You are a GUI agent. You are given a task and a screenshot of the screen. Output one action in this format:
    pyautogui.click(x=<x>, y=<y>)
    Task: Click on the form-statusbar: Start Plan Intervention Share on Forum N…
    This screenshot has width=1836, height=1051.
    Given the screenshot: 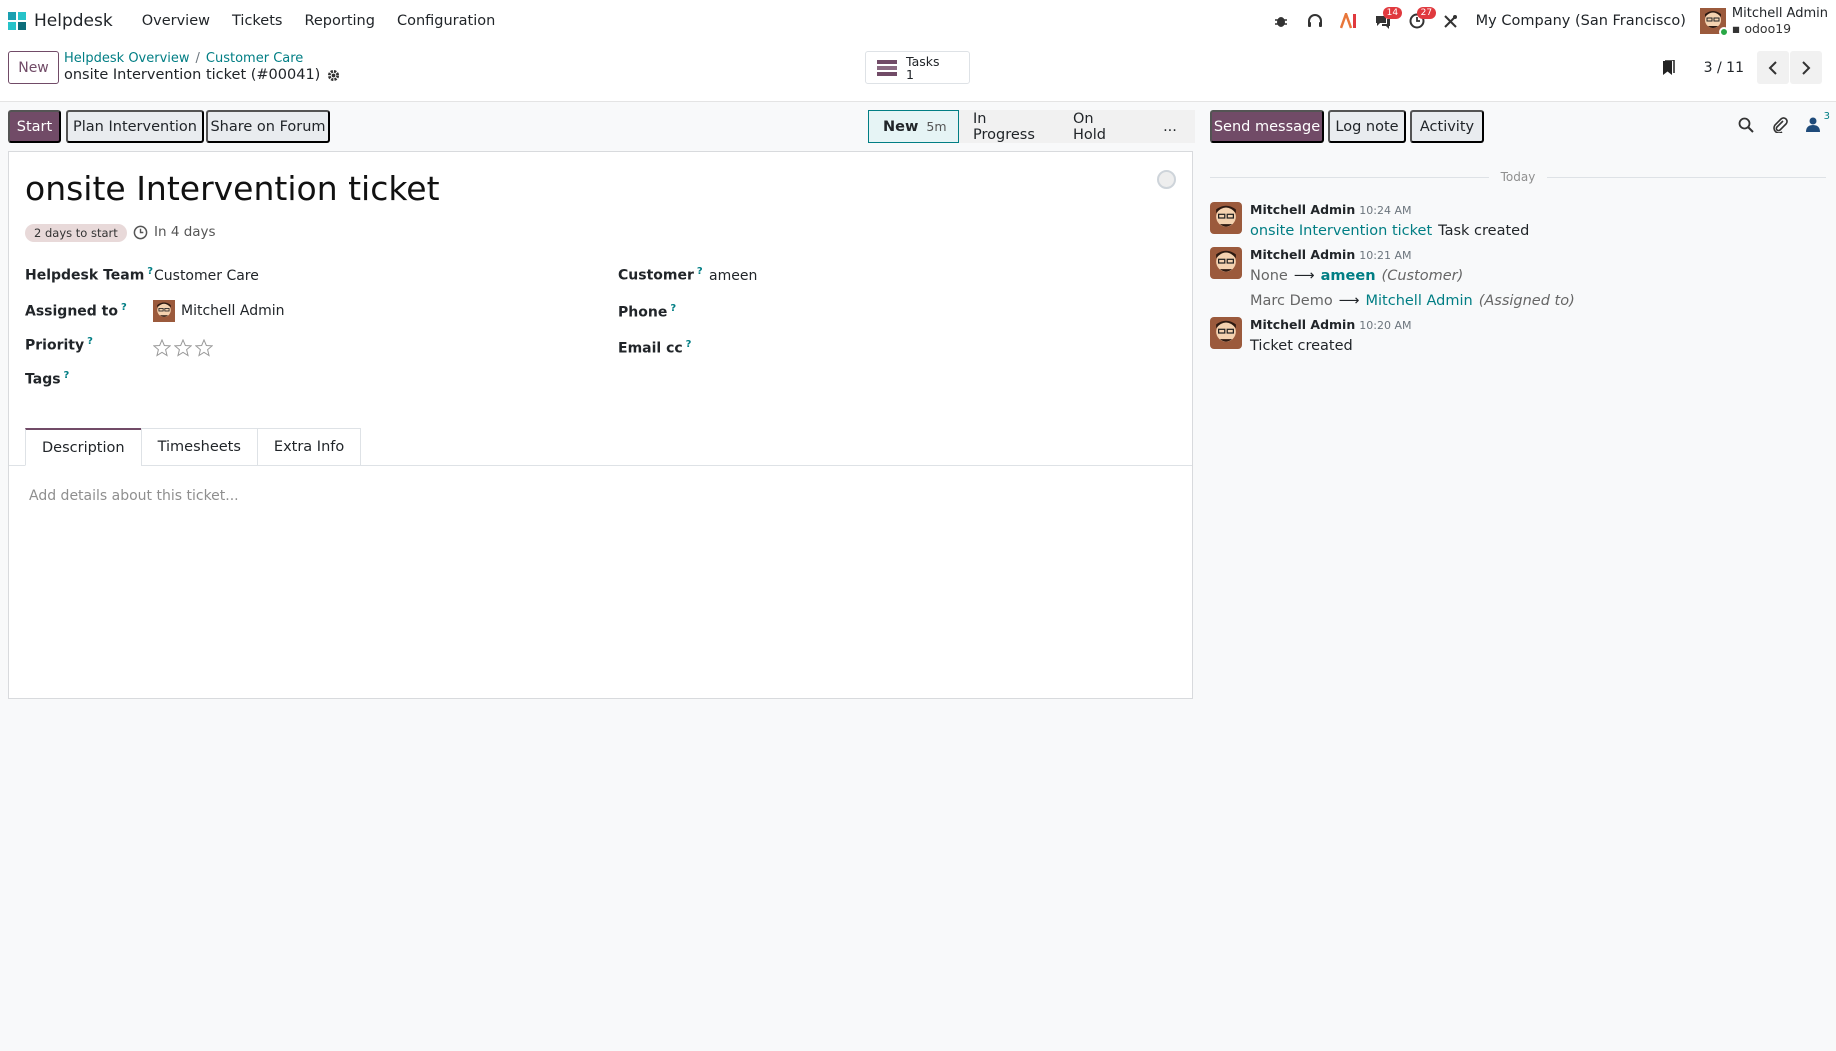 What is the action you would take?
    pyautogui.click(x=600, y=126)
    